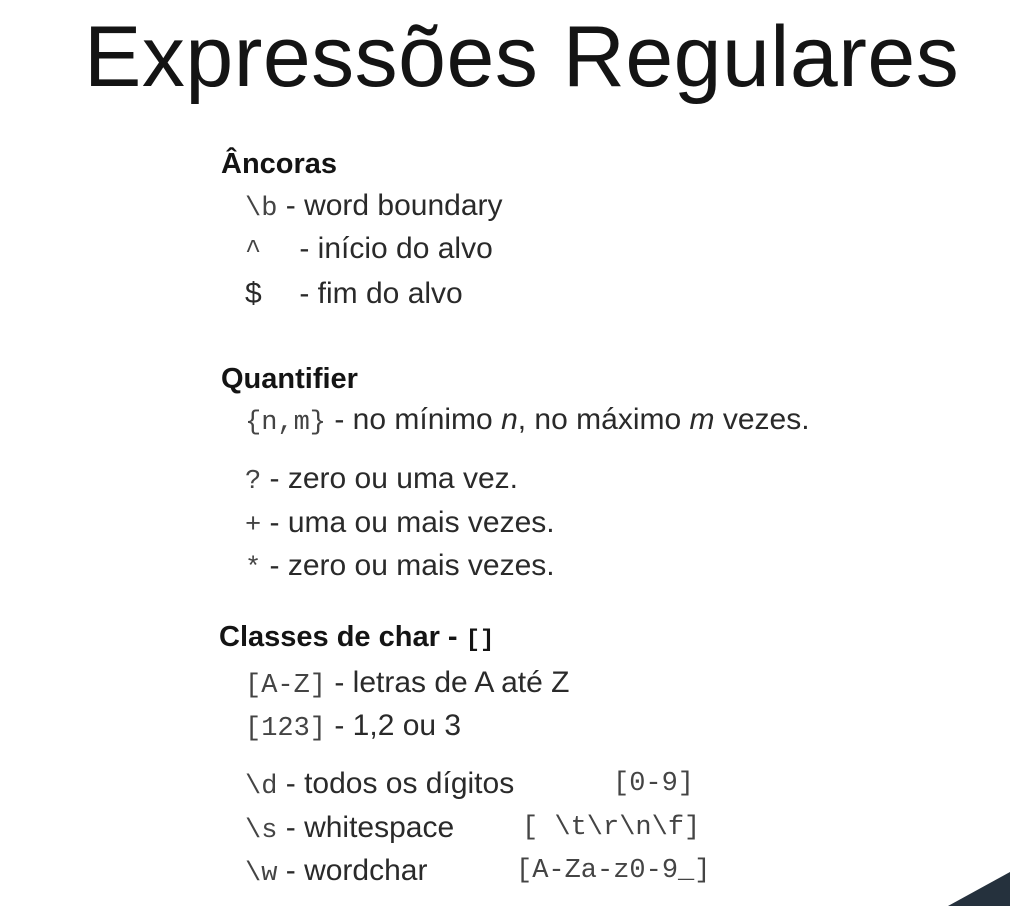 This screenshot has height=906, width=1010. What do you see at coordinates (289, 379) in the screenshot?
I see `quantifier-heading: Quantifier` at bounding box center [289, 379].